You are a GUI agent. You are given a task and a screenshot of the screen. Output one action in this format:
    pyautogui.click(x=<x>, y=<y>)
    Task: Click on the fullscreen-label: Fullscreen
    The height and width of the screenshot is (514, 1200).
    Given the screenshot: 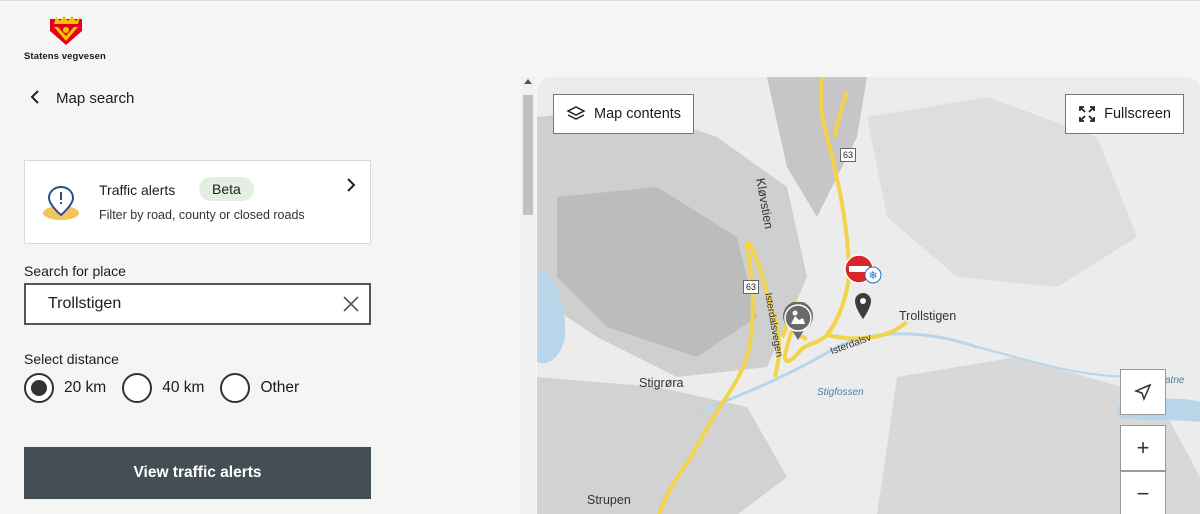 What is the action you would take?
    pyautogui.click(x=1137, y=114)
    